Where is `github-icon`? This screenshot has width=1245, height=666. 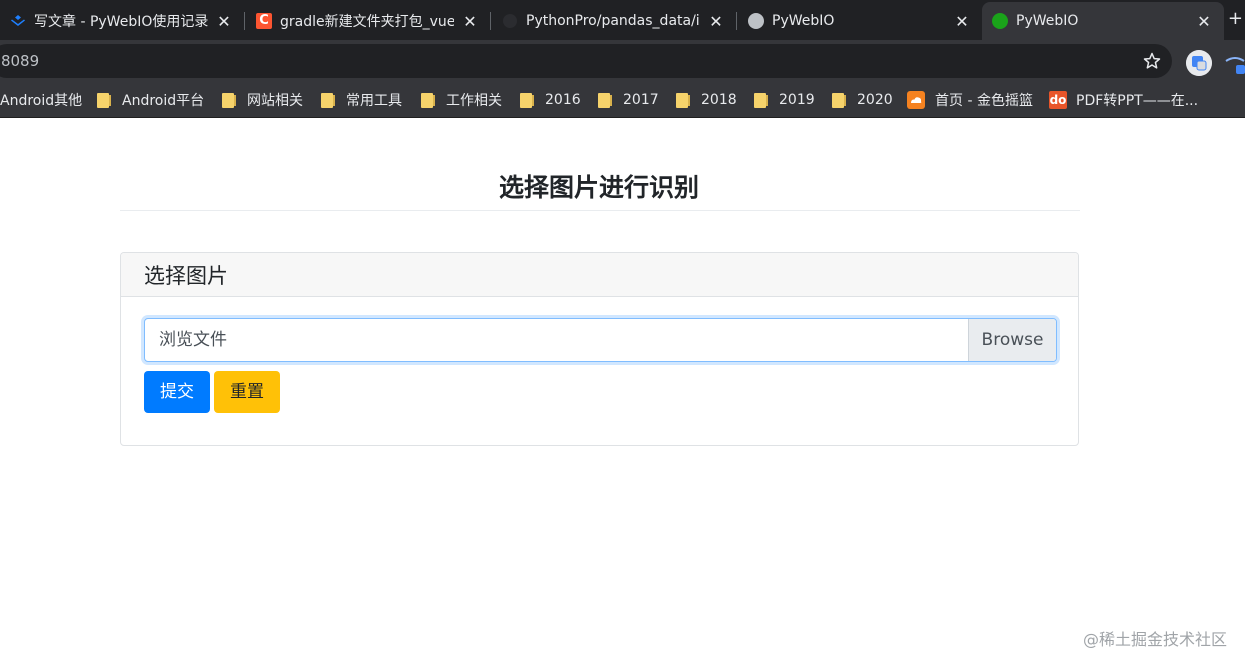
github-icon is located at coordinates (510, 21).